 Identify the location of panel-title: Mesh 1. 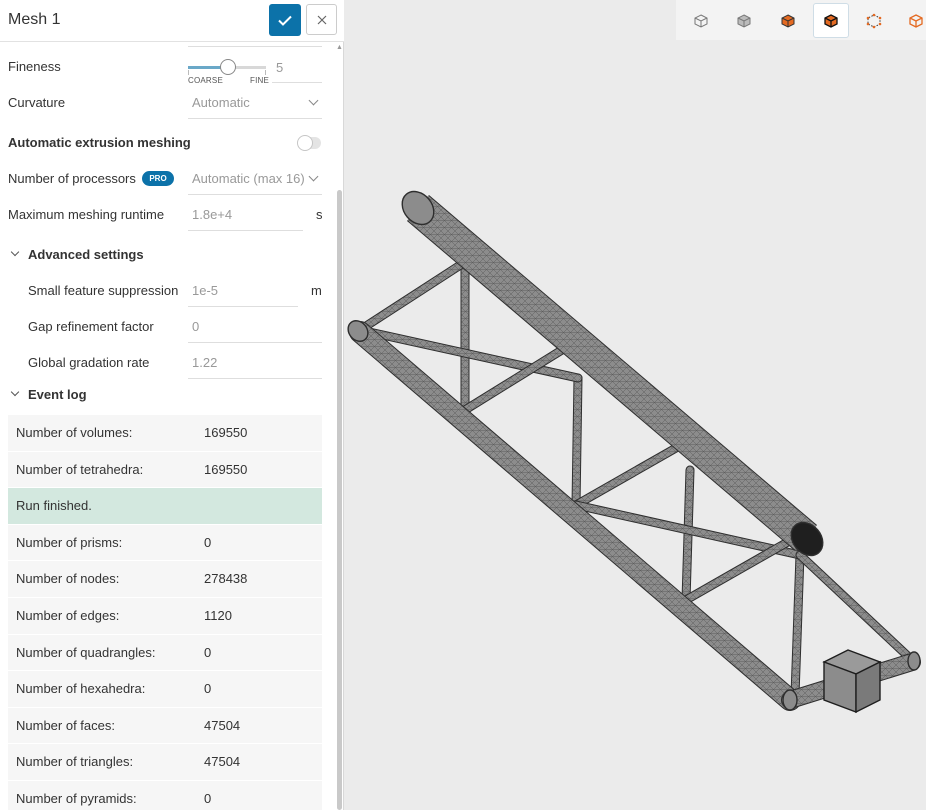
(34, 19).